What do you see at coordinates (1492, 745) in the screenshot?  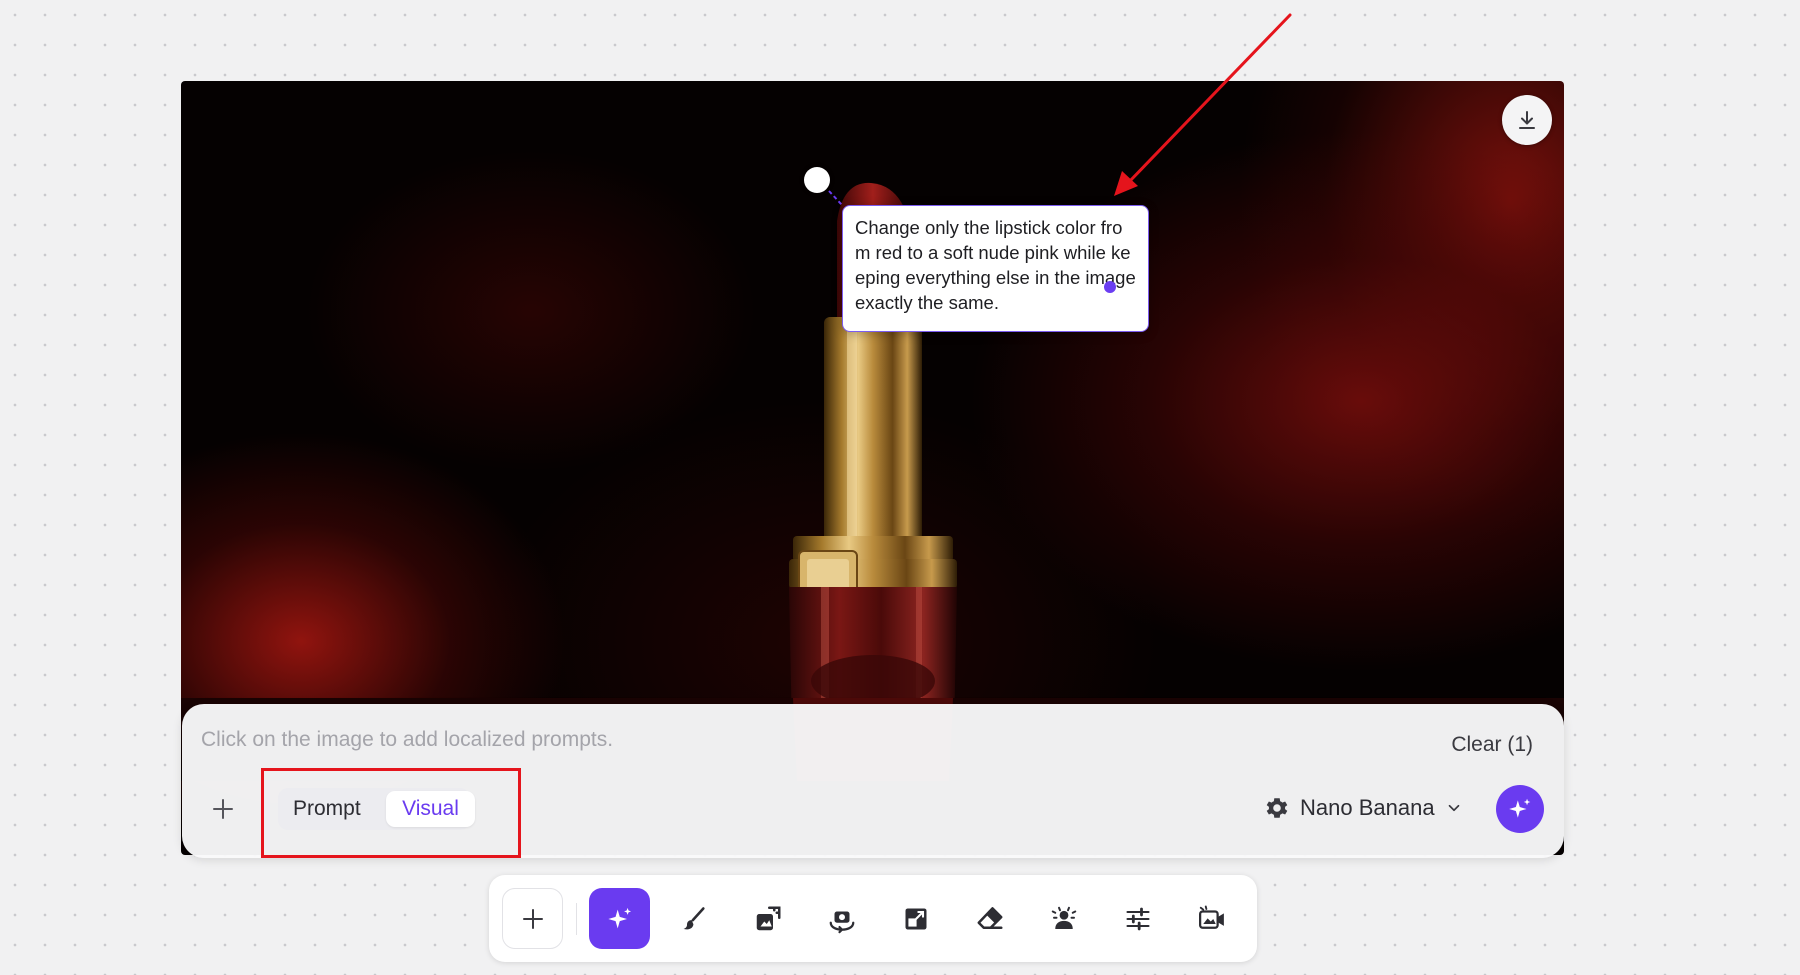 I see `clear-button: Clear (1)` at bounding box center [1492, 745].